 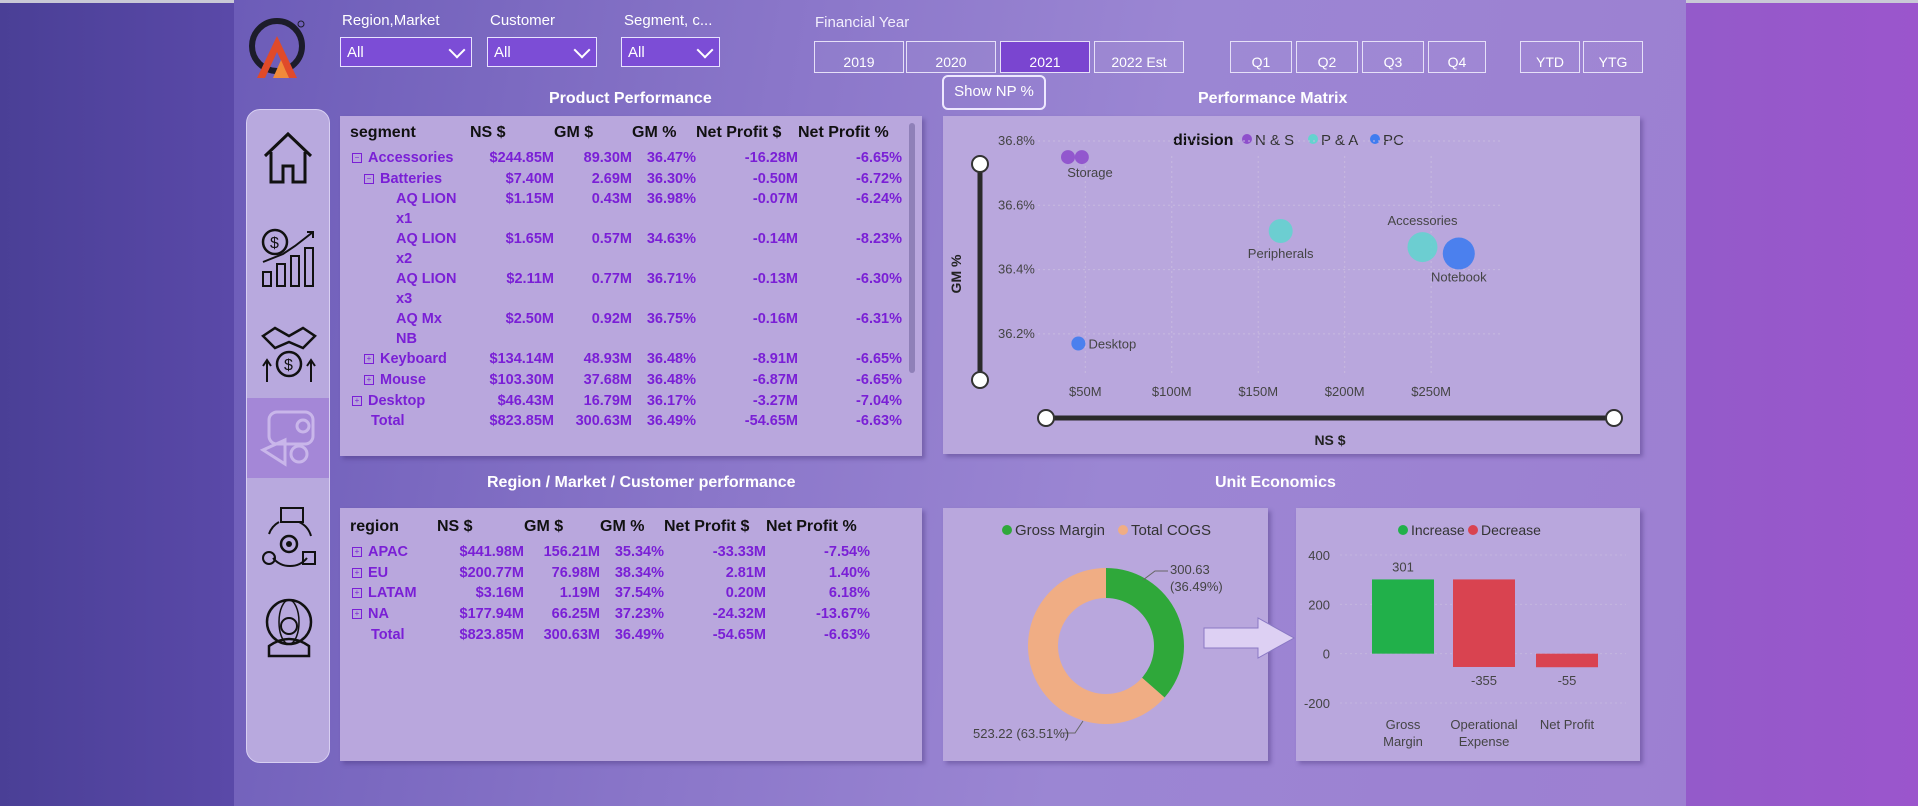 What do you see at coordinates (670, 52) in the screenshot?
I see `filter-segment-dropdown: All` at bounding box center [670, 52].